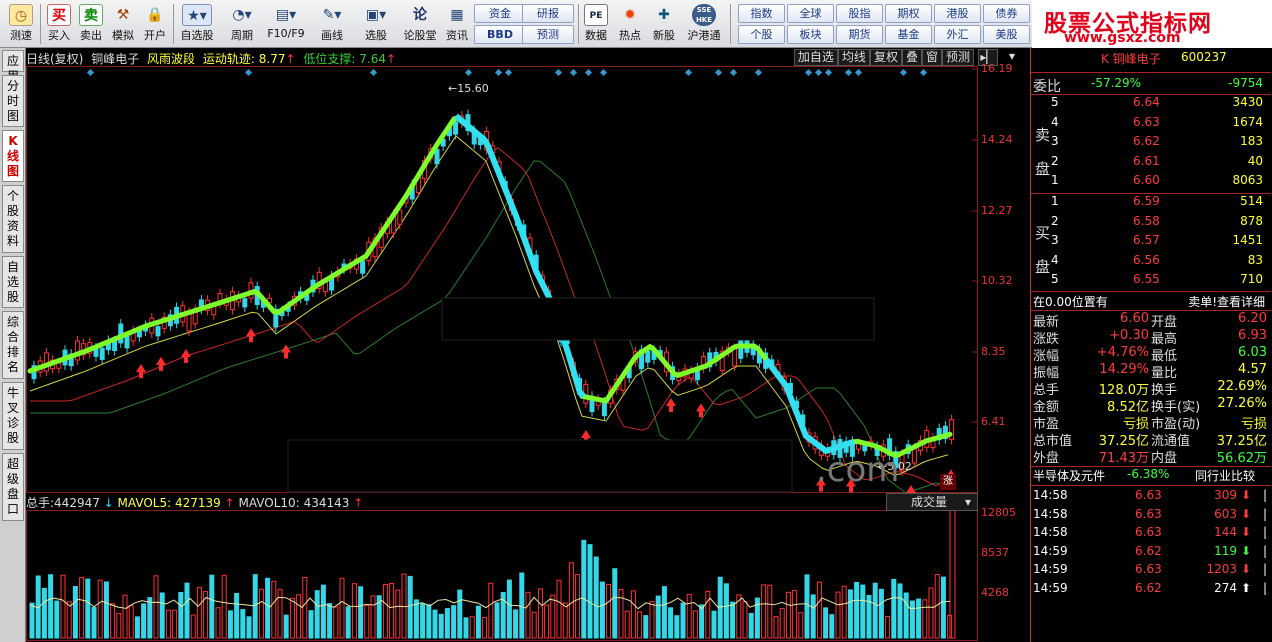 Image resolution: width=1272 pixels, height=642 pixels. What do you see at coordinates (197, 24) in the screenshot?
I see `watchlist-button: ★▾ 自选股` at bounding box center [197, 24].